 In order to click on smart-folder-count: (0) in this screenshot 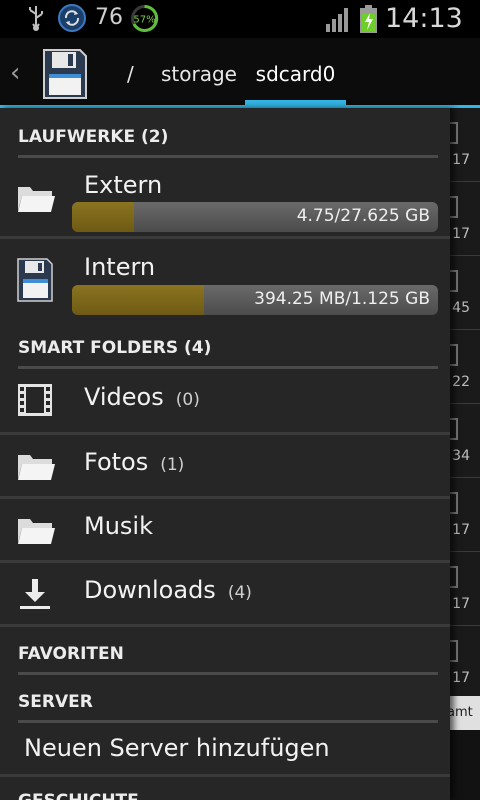, I will do `click(187, 400)`.